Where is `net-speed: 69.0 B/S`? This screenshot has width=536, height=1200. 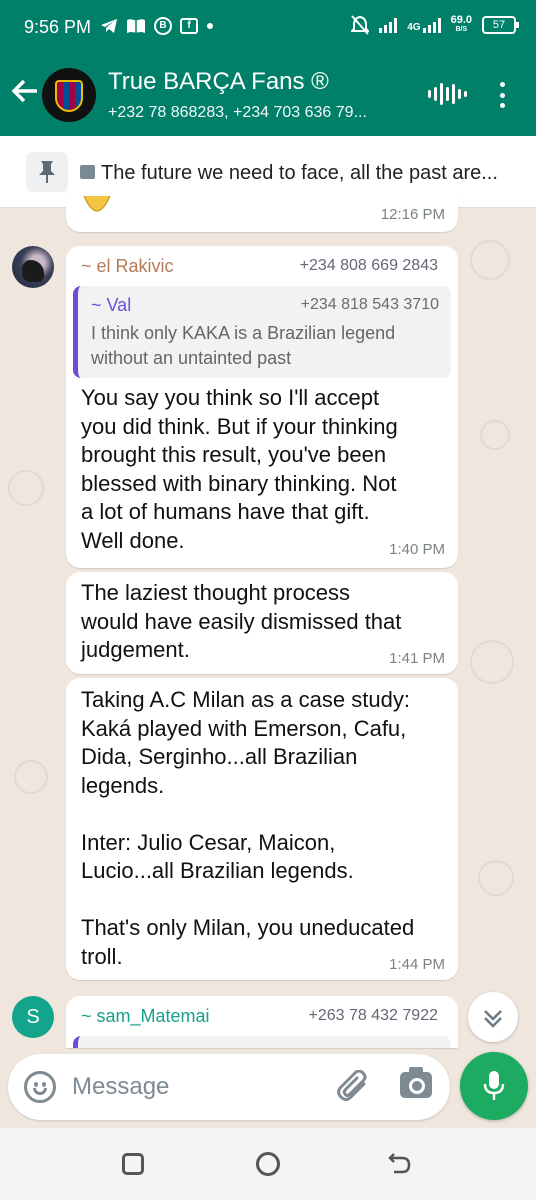
net-speed: 69.0 B/S is located at coordinates (461, 25).